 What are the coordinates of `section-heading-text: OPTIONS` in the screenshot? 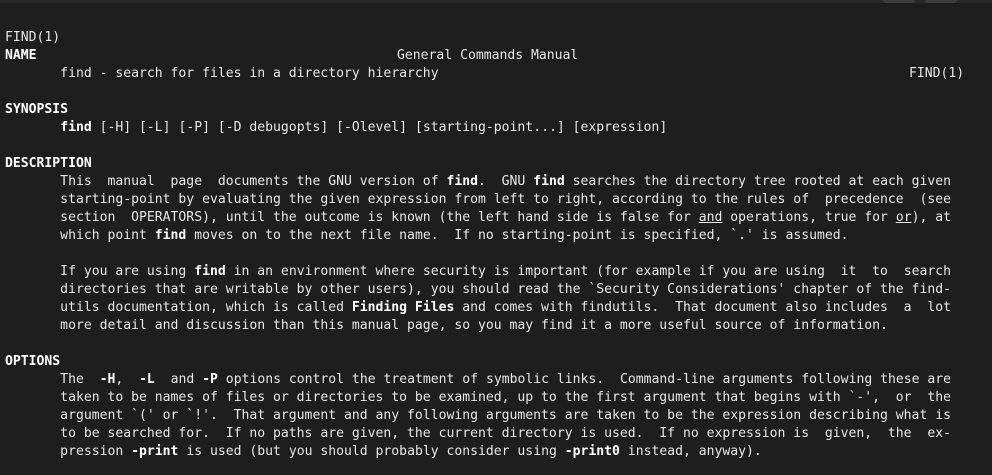 It's located at (33, 361).